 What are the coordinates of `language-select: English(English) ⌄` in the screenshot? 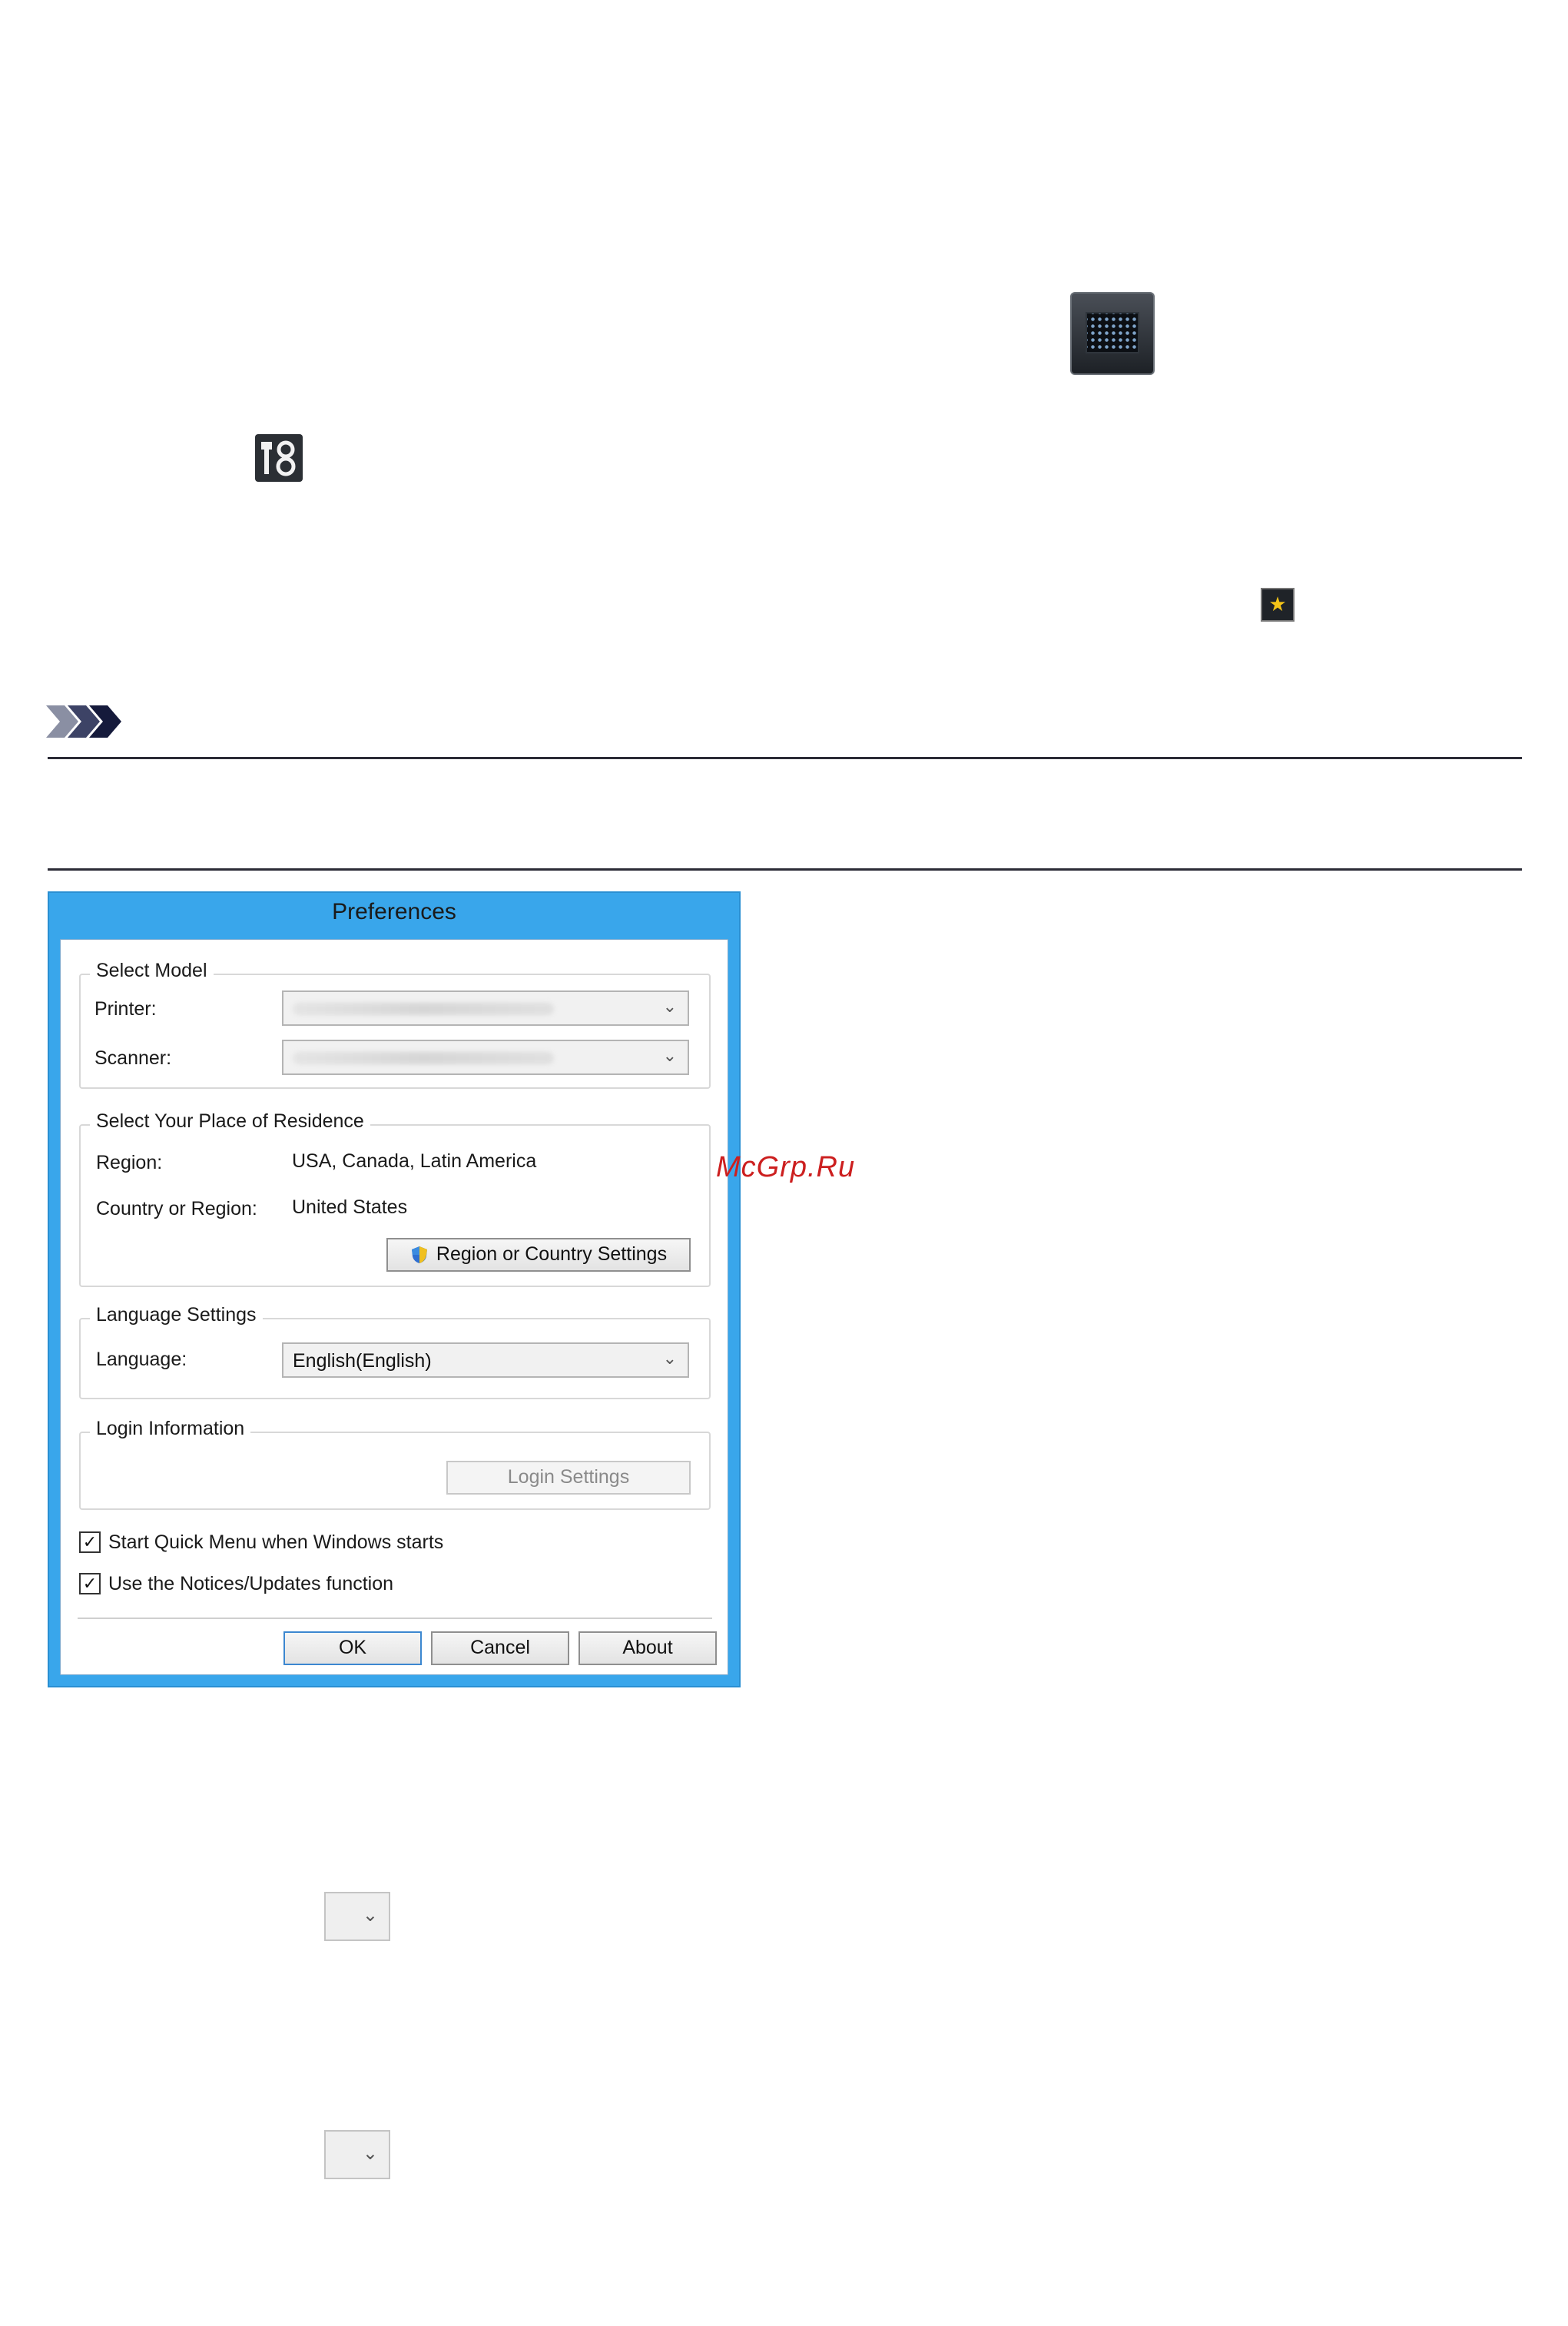 It's located at (485, 1360).